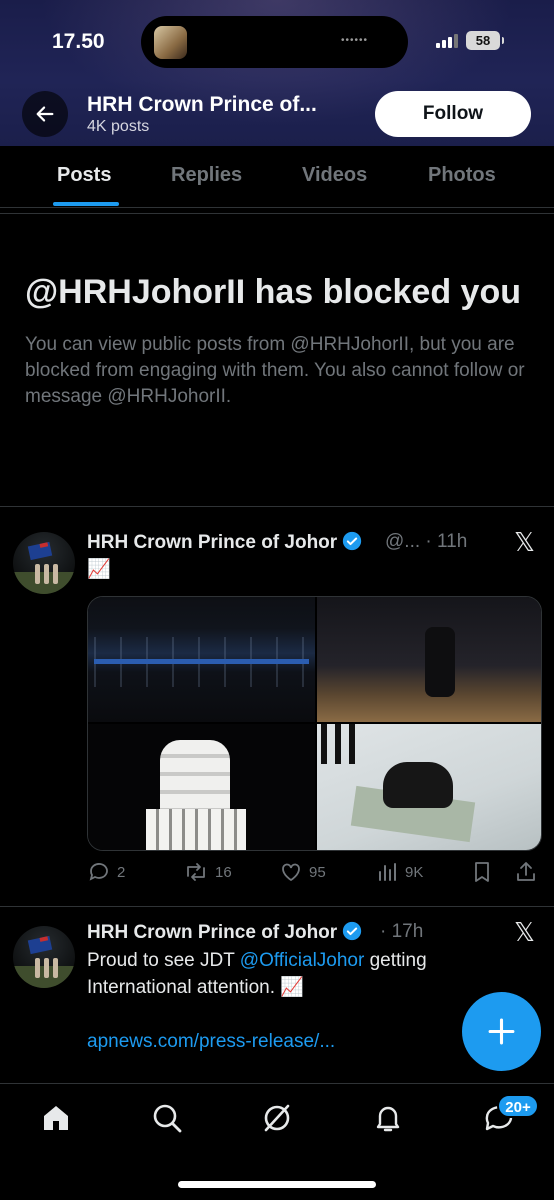  I want to click on back-button, so click(45, 114).